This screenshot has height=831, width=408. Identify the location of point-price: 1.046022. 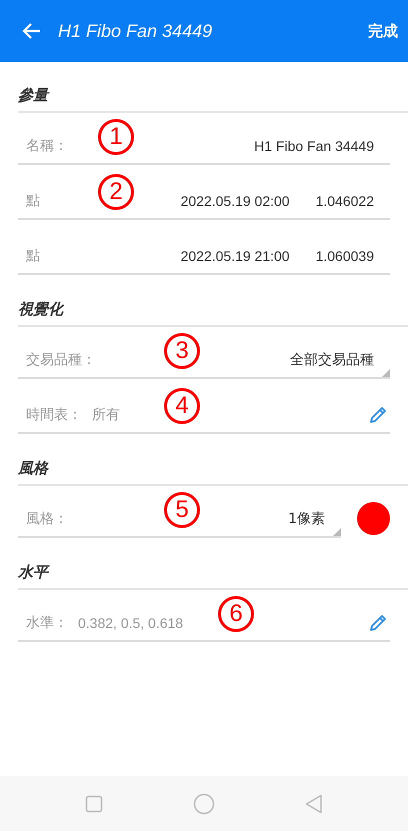
(345, 200).